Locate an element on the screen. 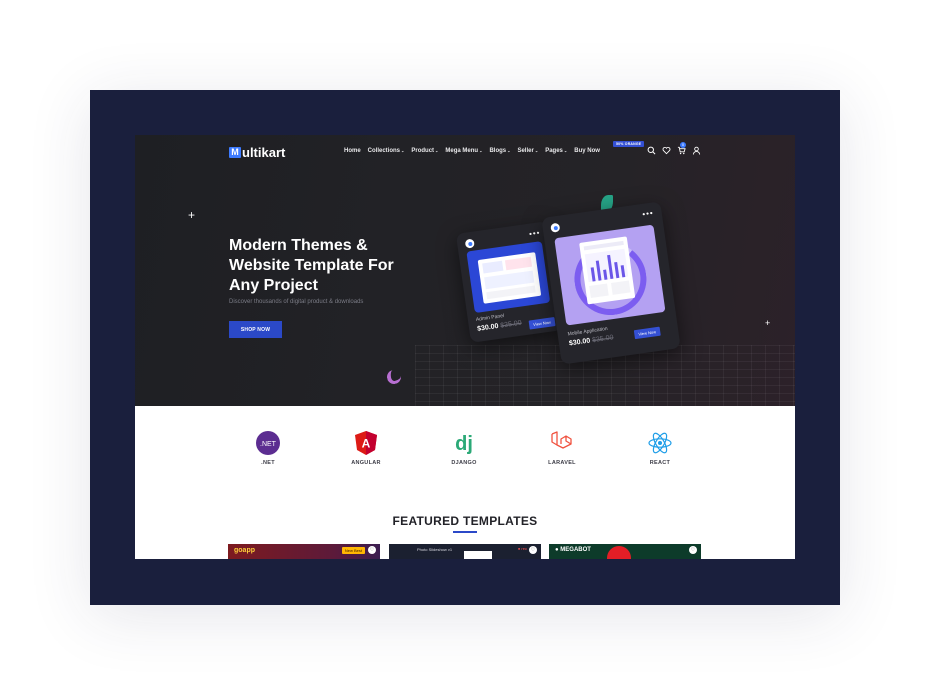 The image size is (930, 695). dotnet-icon: .NET is located at coordinates (268, 443).